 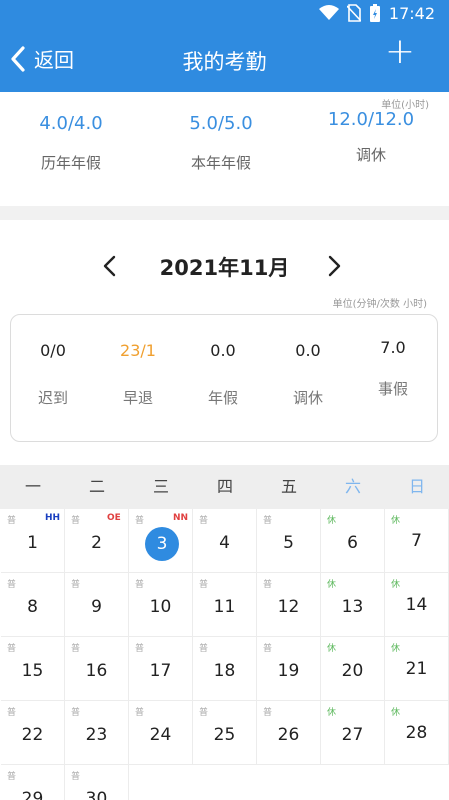 I want to click on calendar-day-cell: 普 15, so click(x=33, y=669).